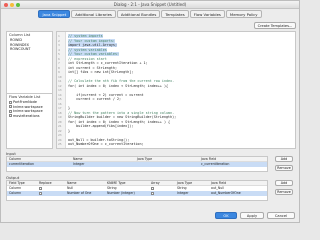 The width and height of the screenshot is (320, 240). What do you see at coordinates (60, 139) in the screenshot?
I see `line-number: 24` at bounding box center [60, 139].